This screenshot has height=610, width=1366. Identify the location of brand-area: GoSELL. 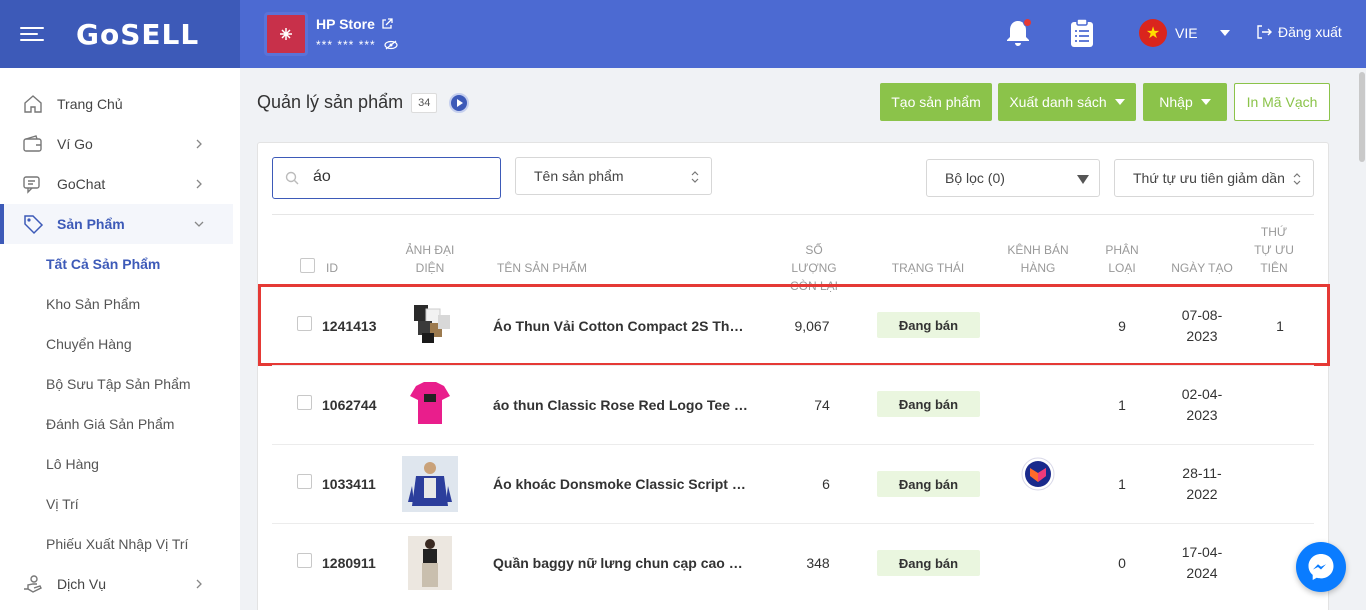
(120, 34).